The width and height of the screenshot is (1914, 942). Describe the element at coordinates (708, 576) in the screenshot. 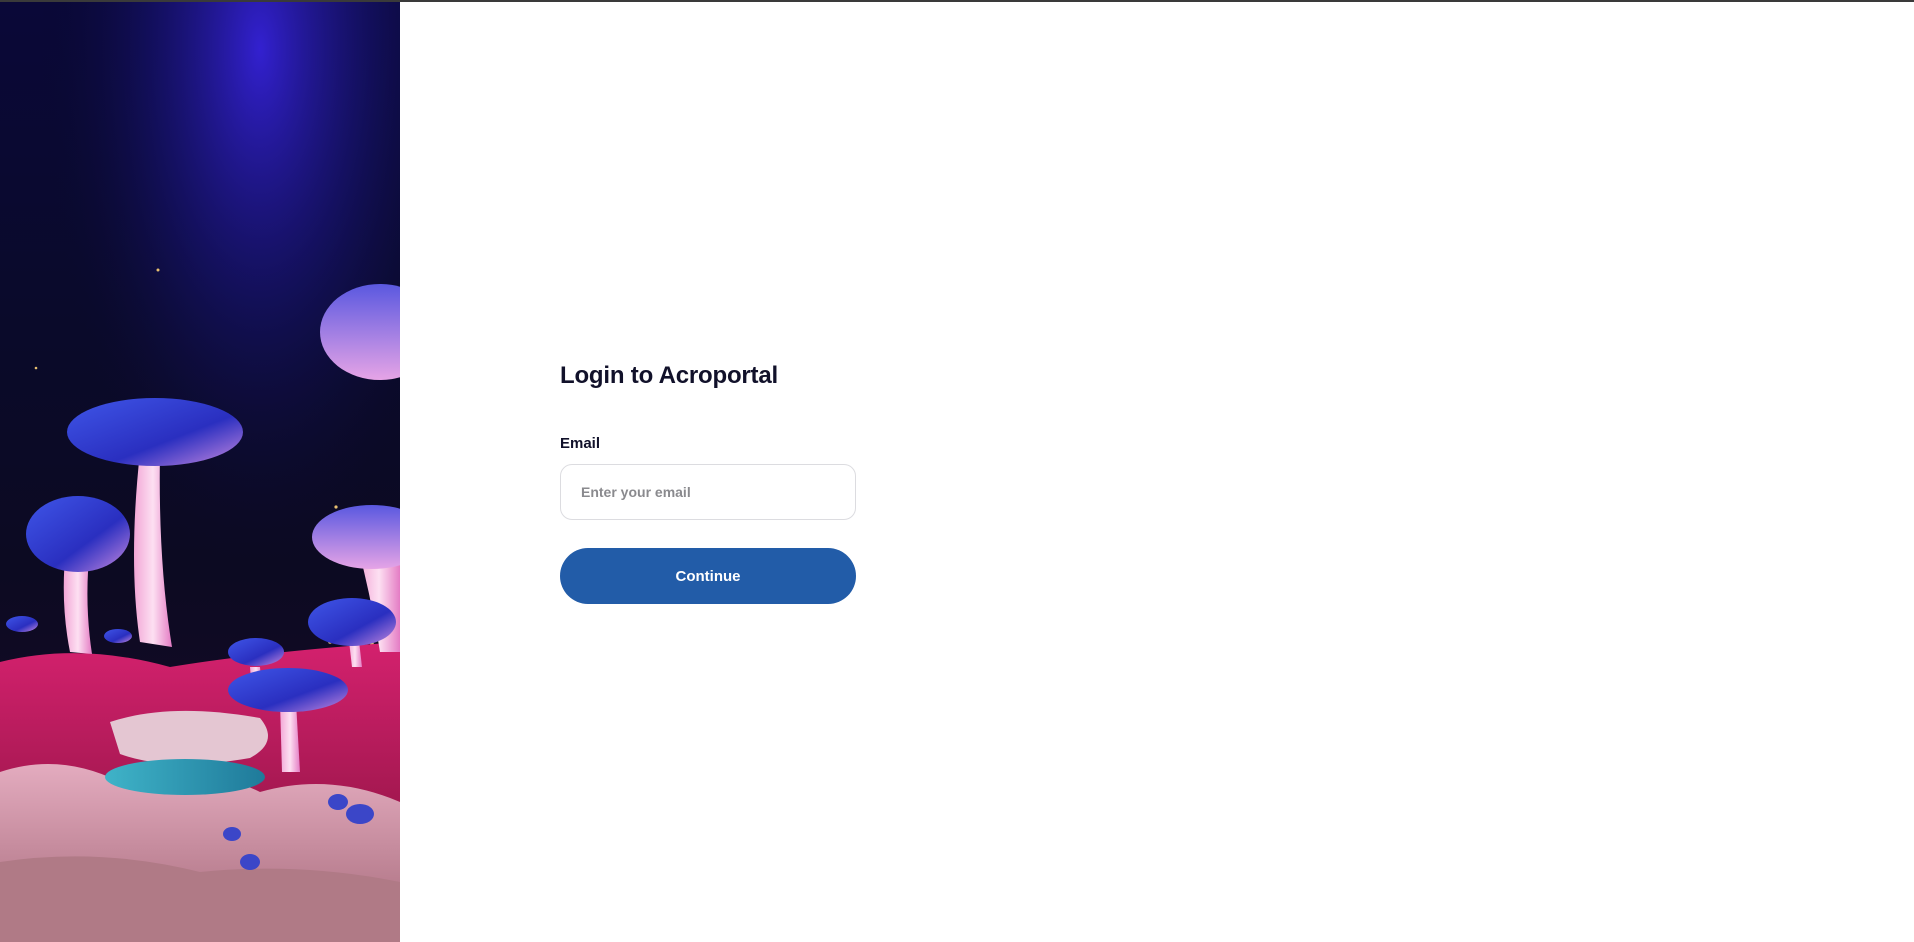

I see `continue-button: Continue` at that location.